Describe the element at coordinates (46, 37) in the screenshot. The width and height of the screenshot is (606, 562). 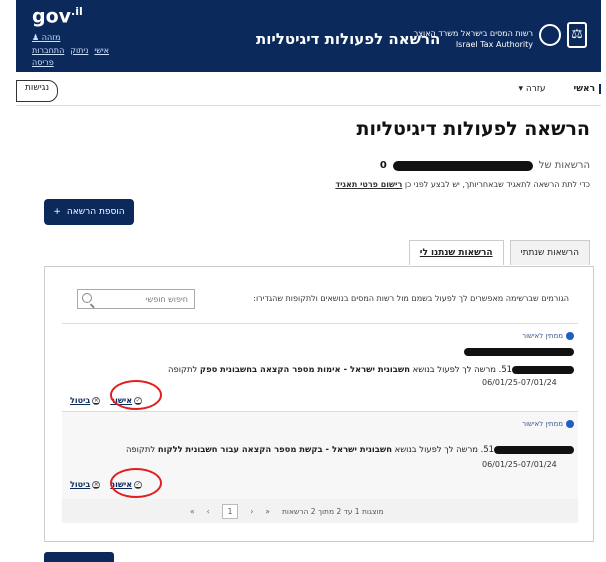
I see `user-link: ♟ מזהה` at that location.